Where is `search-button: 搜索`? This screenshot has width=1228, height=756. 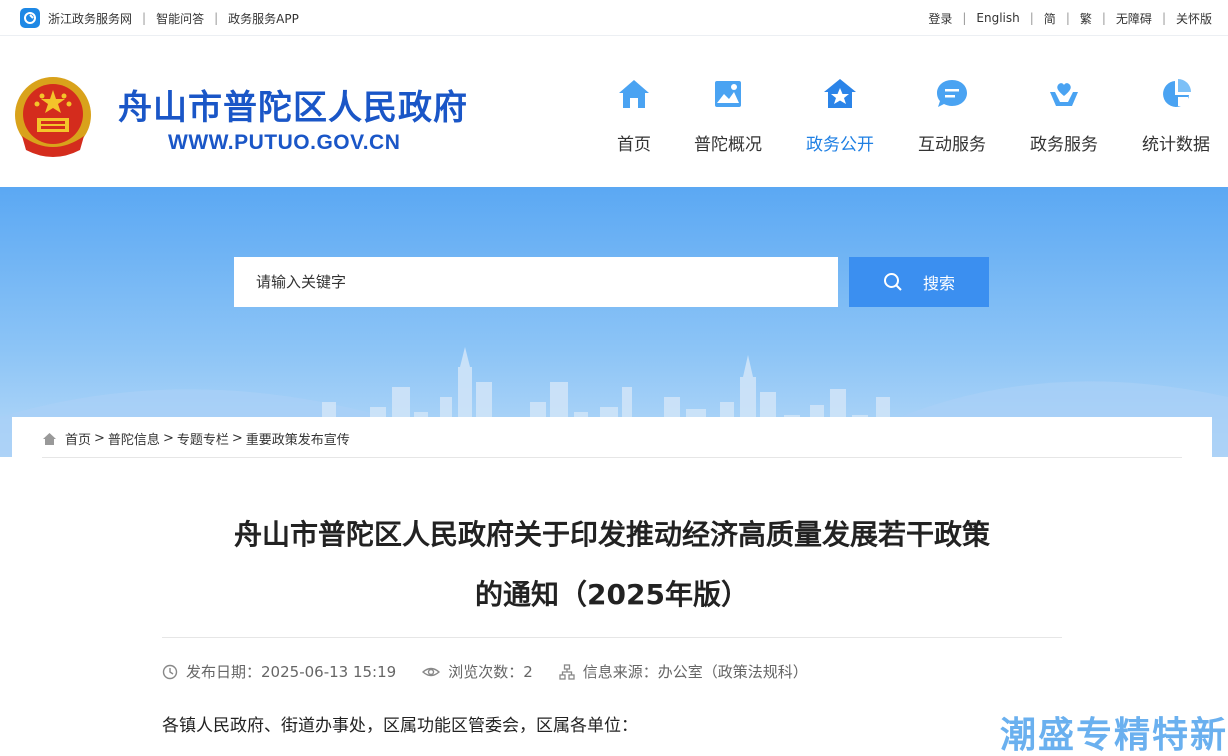
search-button: 搜索 is located at coordinates (919, 282).